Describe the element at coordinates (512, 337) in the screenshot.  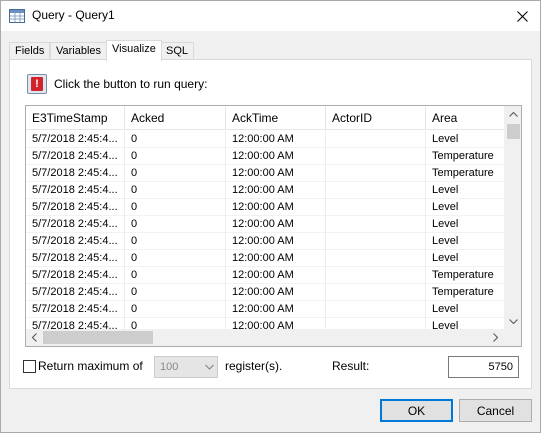
I see `scroll-corner` at that location.